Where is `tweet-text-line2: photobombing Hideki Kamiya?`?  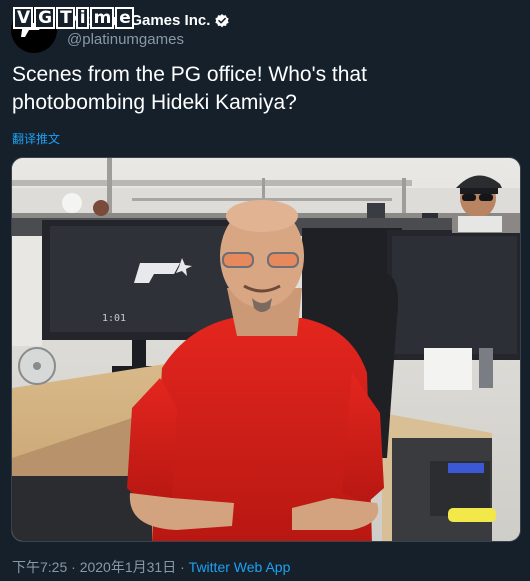
tweet-text-line2: photobombing Hideki Kamiya? is located at coordinates (154, 102).